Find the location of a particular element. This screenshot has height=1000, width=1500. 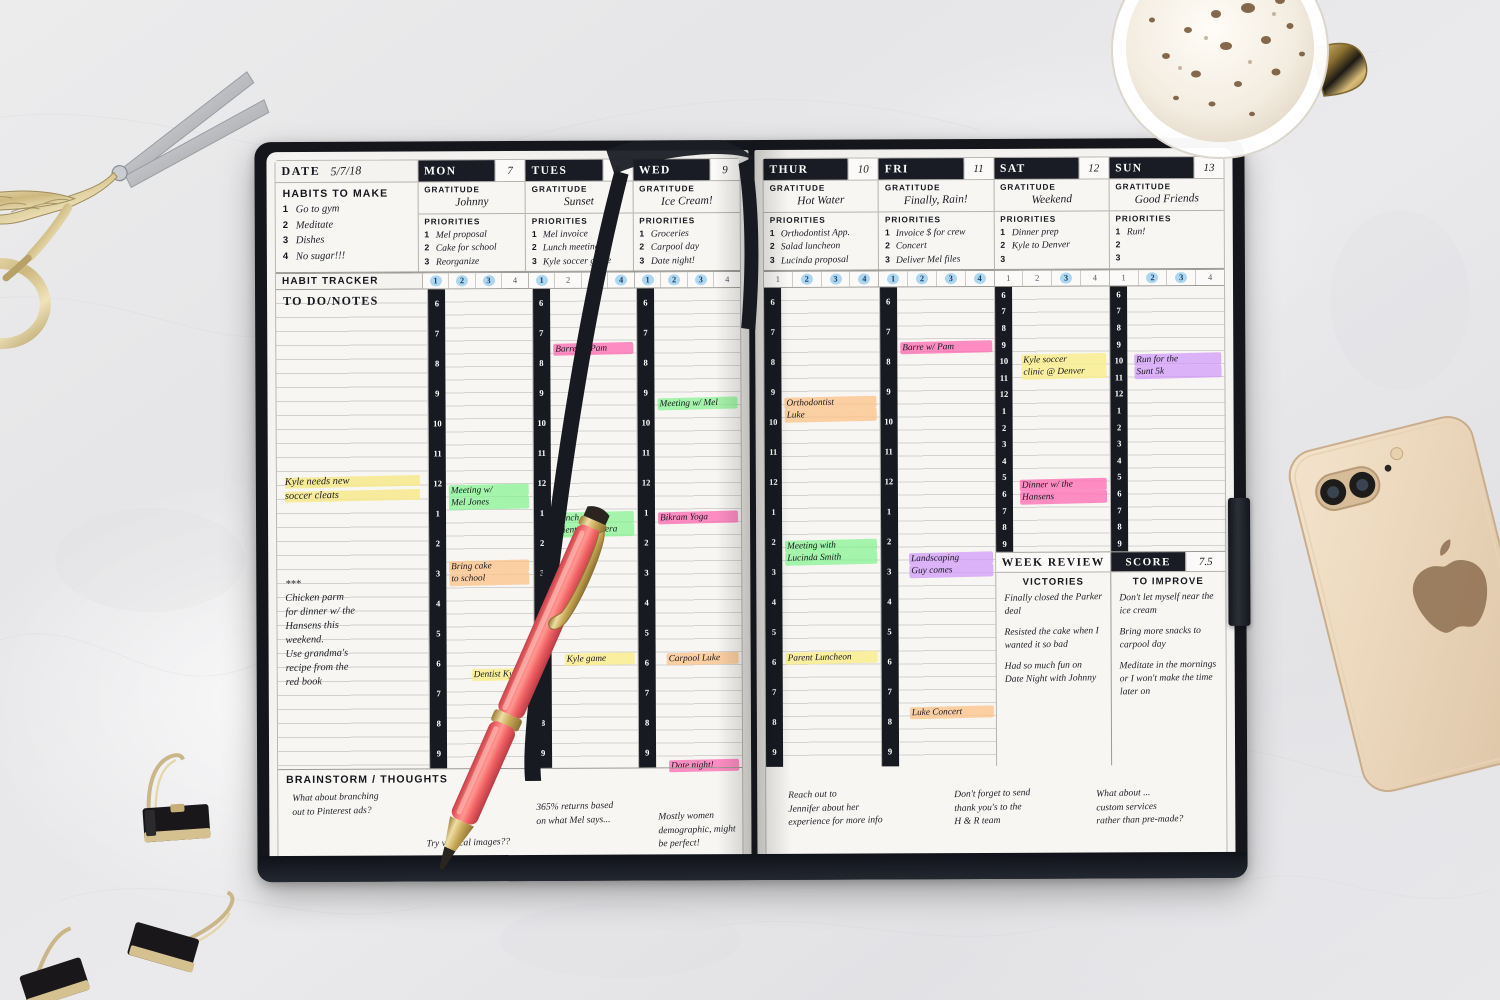

habit-row: 3 Dishes is located at coordinates (347, 240).